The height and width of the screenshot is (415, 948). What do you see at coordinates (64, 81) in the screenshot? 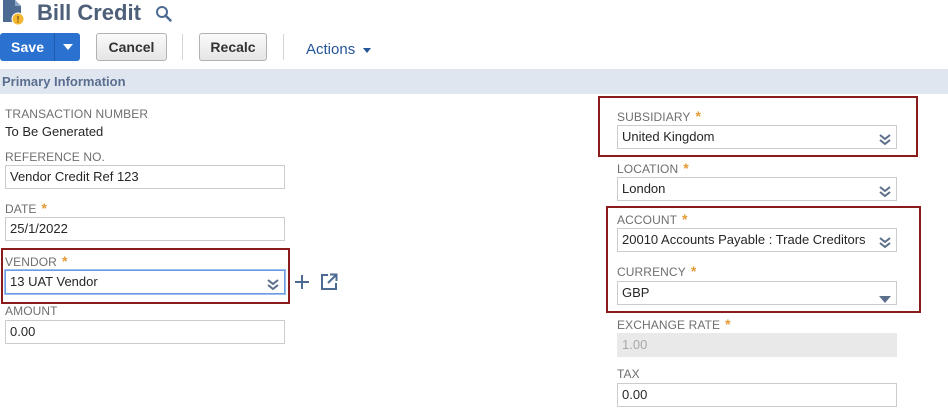
I see `section-title: Primary Information` at bounding box center [64, 81].